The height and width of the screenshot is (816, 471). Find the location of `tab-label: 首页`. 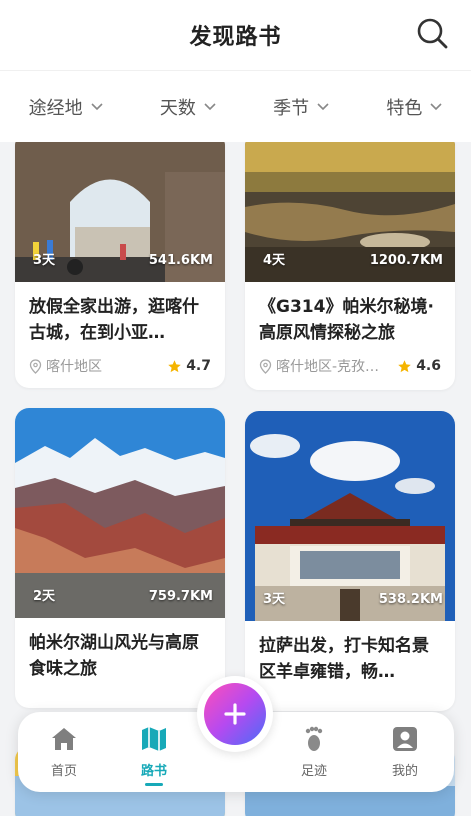

tab-label: 首页 is located at coordinates (63, 771).